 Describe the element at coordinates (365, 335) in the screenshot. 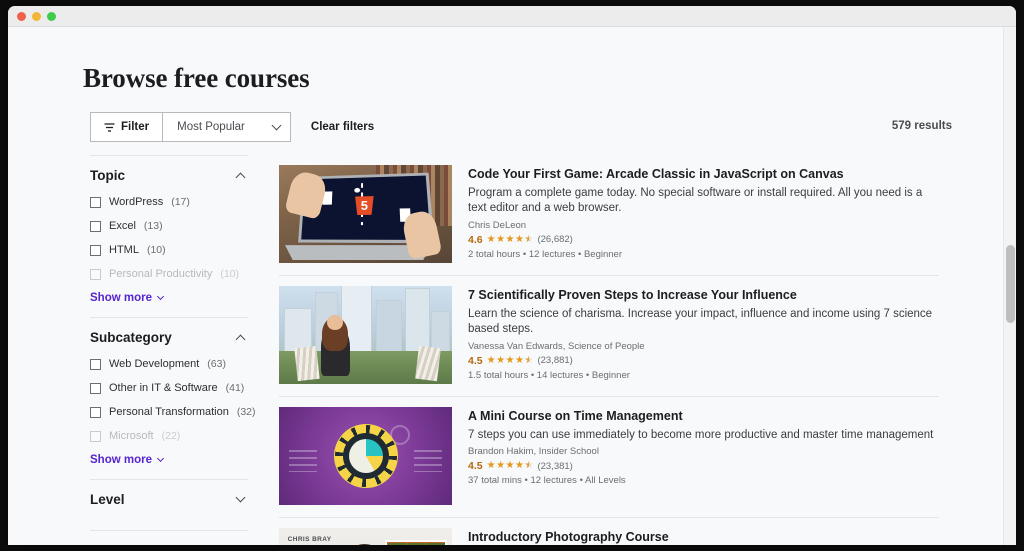

I see `course-thumbnail-woman-rooftop` at that location.